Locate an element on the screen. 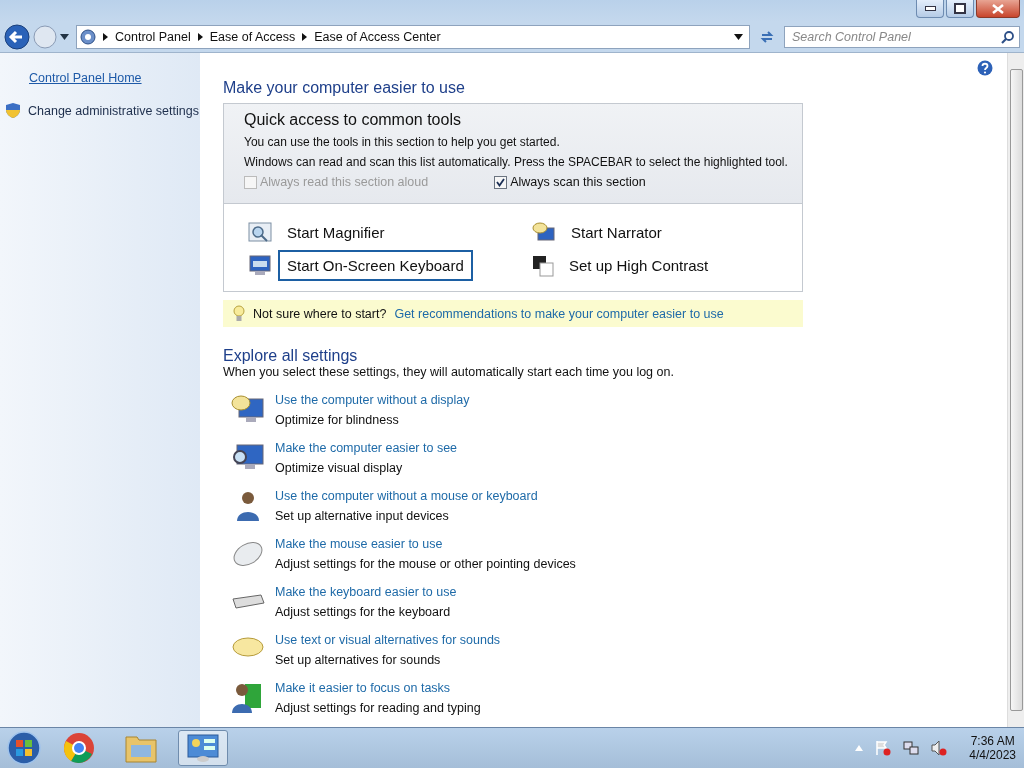 Image resolution: width=1024 pixels, height=768 pixels. setting-link: Make it easier to focus on tasks is located at coordinates (378, 688).